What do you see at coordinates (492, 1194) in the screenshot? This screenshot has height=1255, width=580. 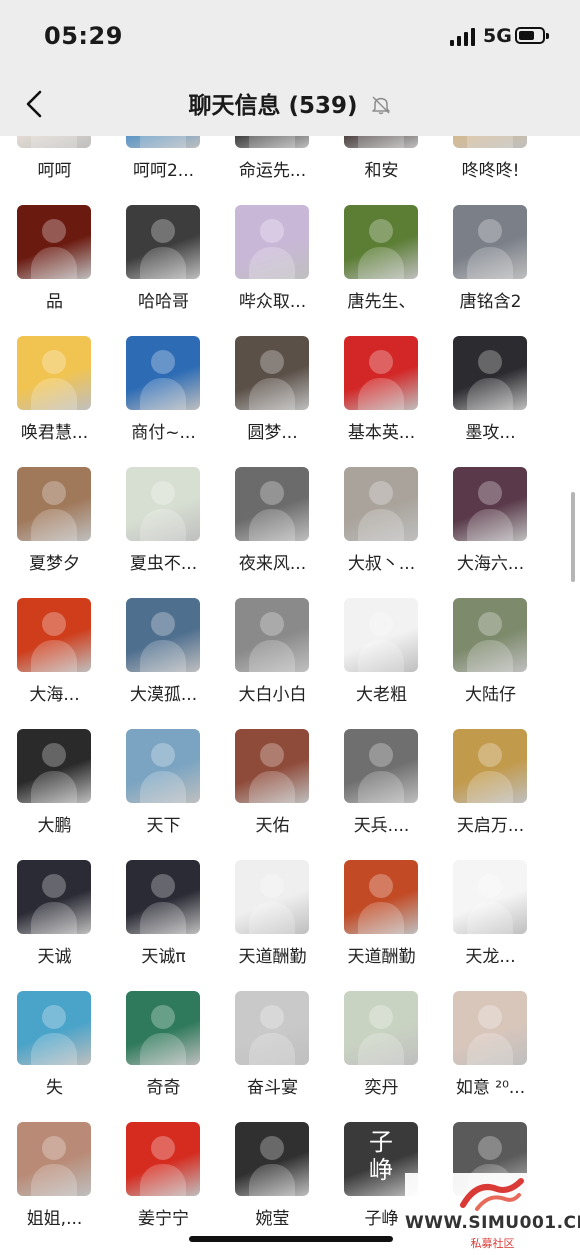 I see `watermark-logo-icon` at bounding box center [492, 1194].